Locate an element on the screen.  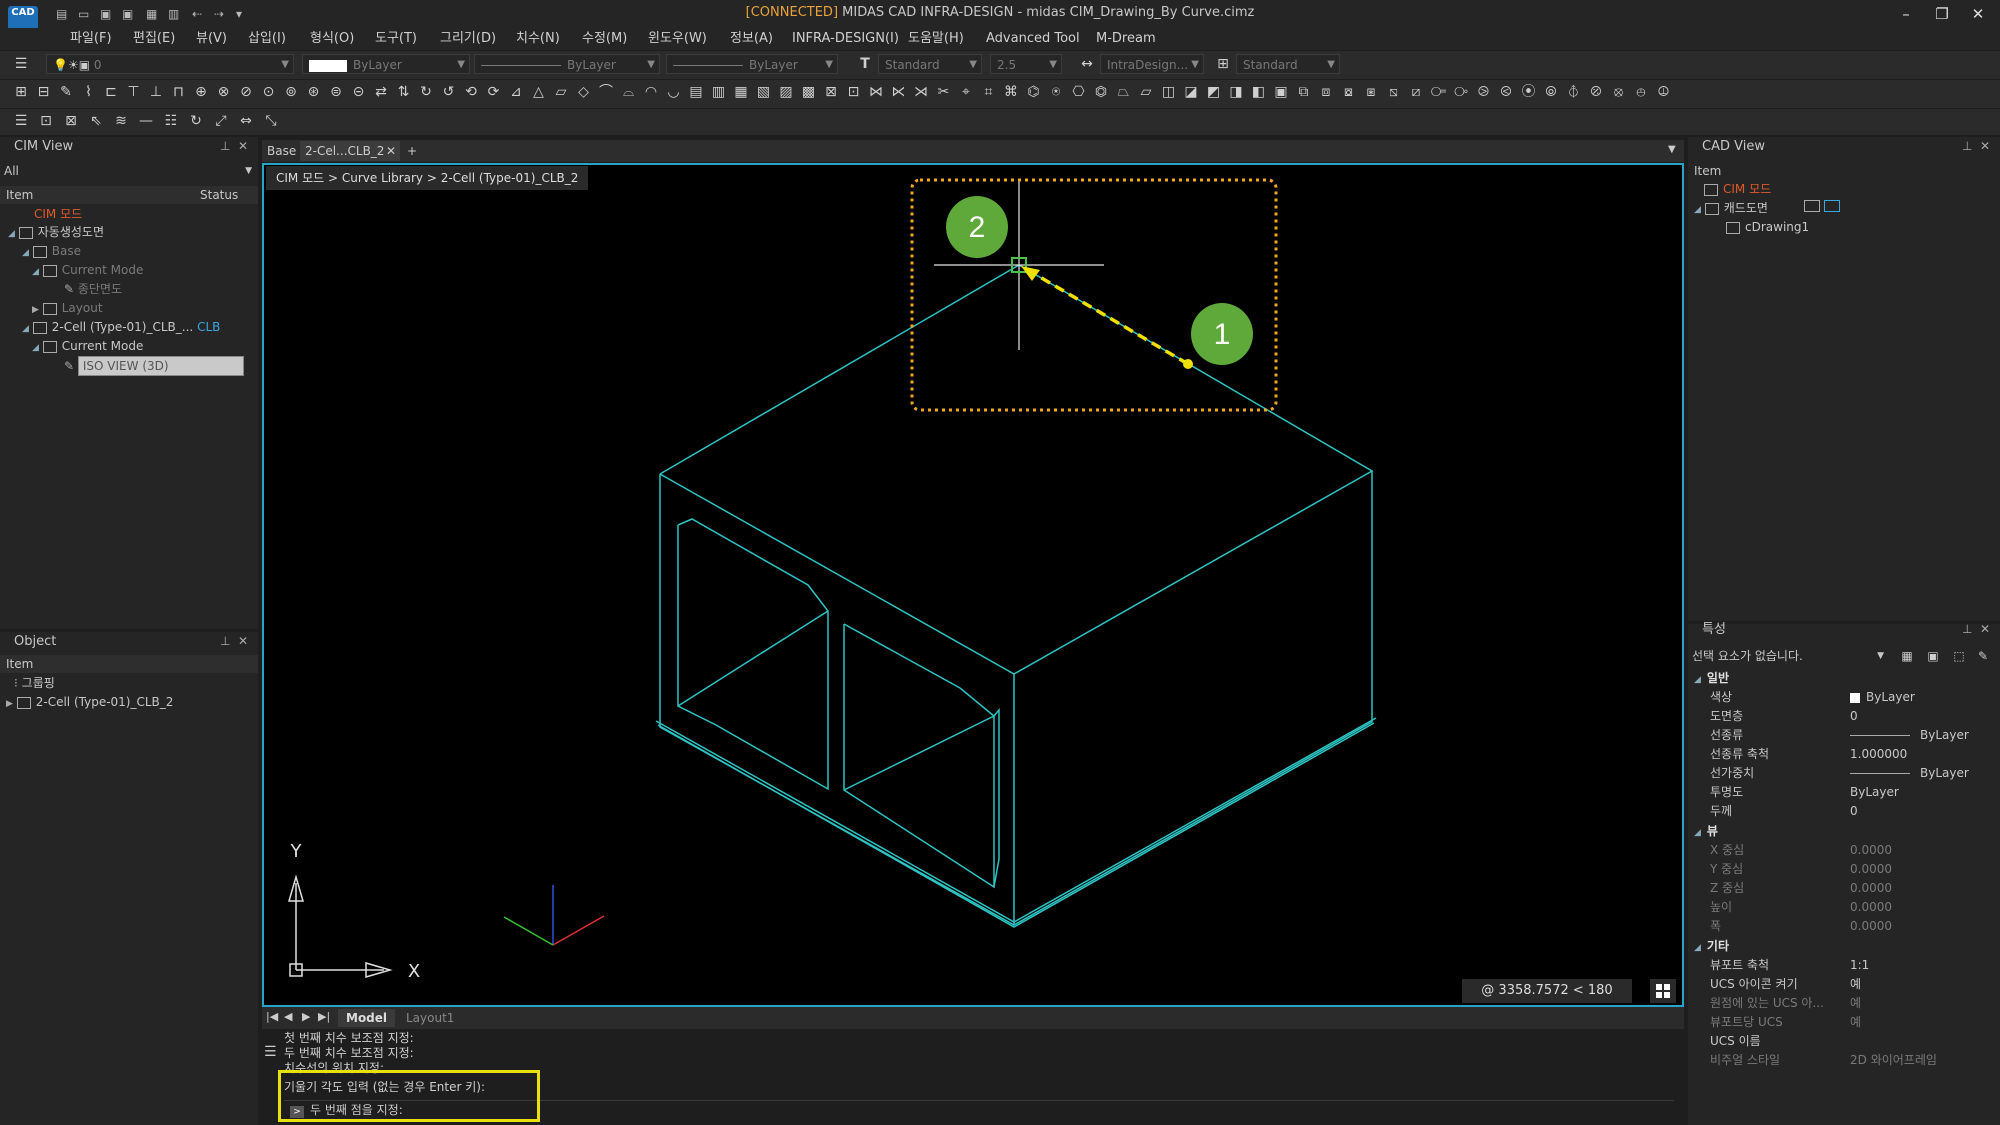
menu-modify: 수정(M) is located at coordinates (604, 39).